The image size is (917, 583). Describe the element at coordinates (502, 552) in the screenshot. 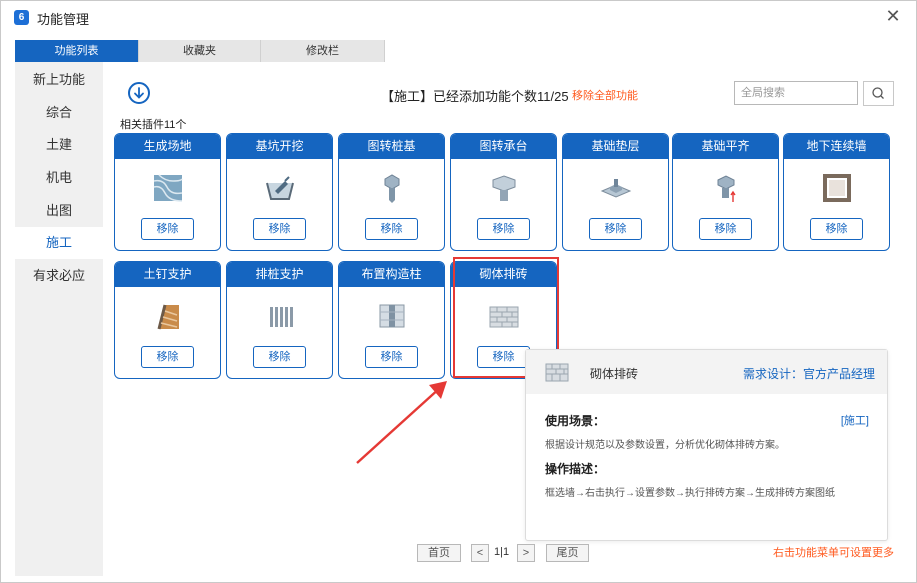

I see `page-indicator: 1|1` at that location.